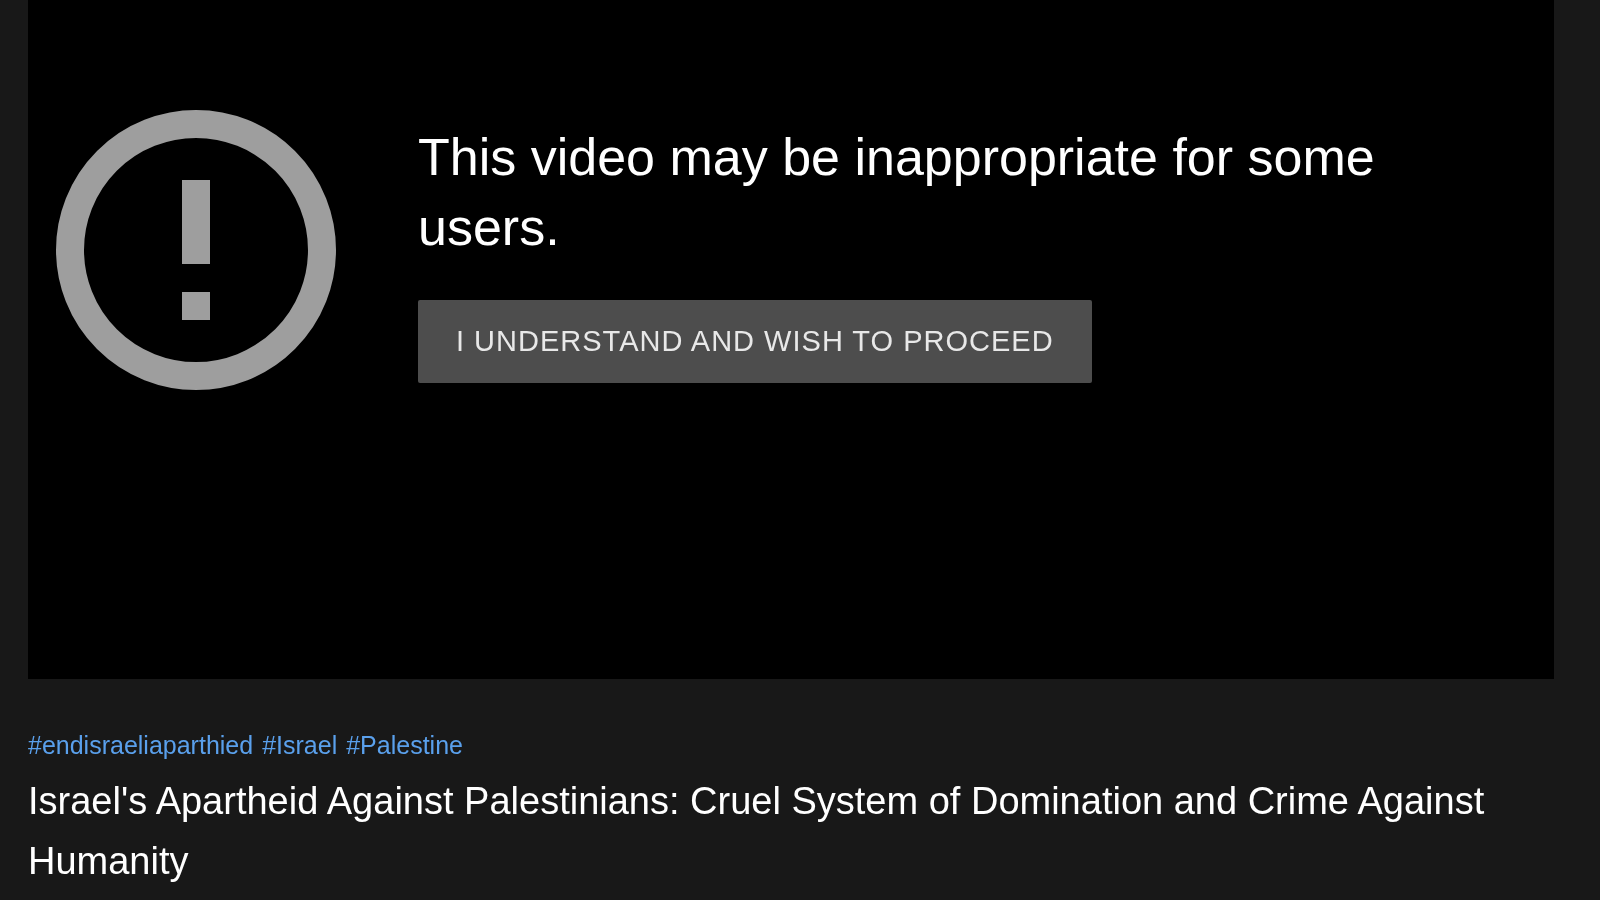 This screenshot has height=900, width=1600. Describe the element at coordinates (897, 192) in the screenshot. I see `warning-message: This video may be inappropriate for some users.` at that location.